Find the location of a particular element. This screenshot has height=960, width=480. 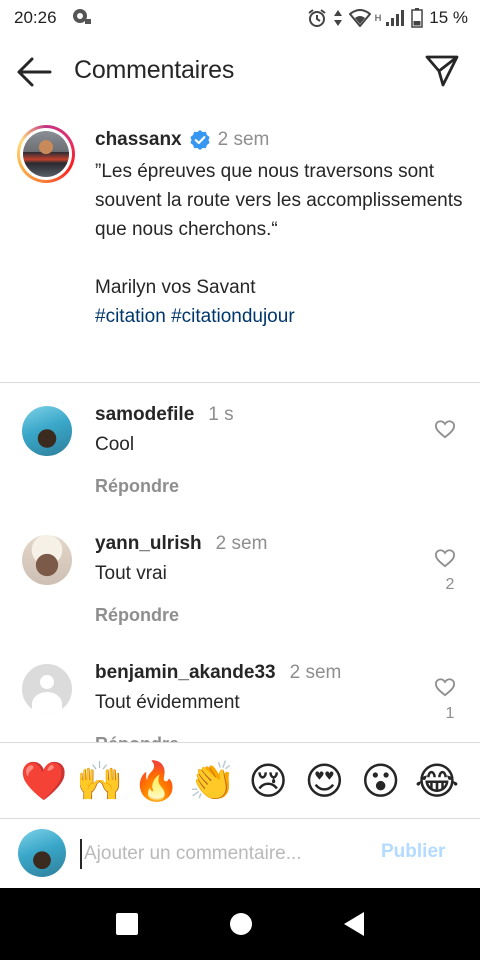

quick-reactions-bar: ❤️ 🙌 🔥 👏 😢 😍 😮 😂 is located at coordinates (240, 780).